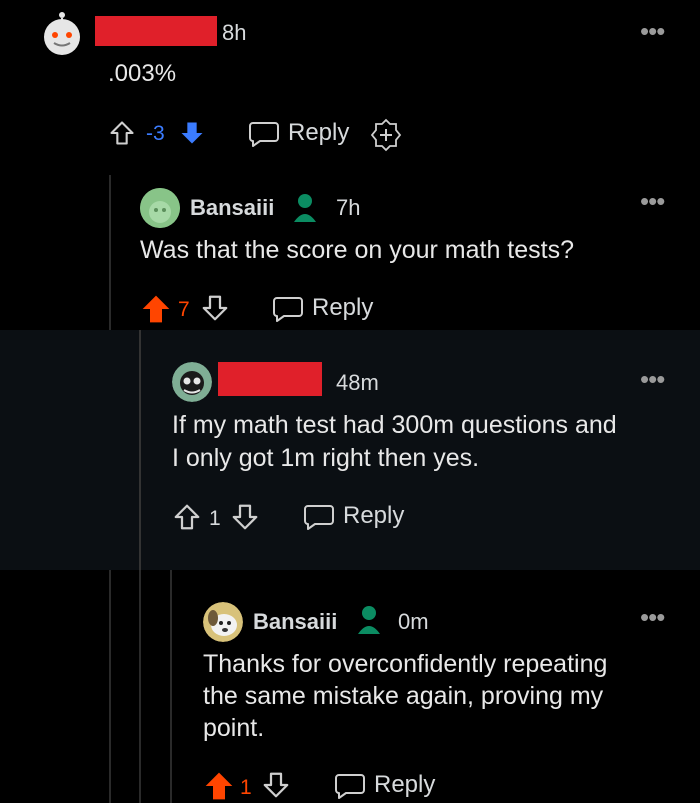 This screenshot has height=803, width=700. Describe the element at coordinates (394, 425) in the screenshot. I see `comment-text-line: If my math test had 300m questions and` at that location.